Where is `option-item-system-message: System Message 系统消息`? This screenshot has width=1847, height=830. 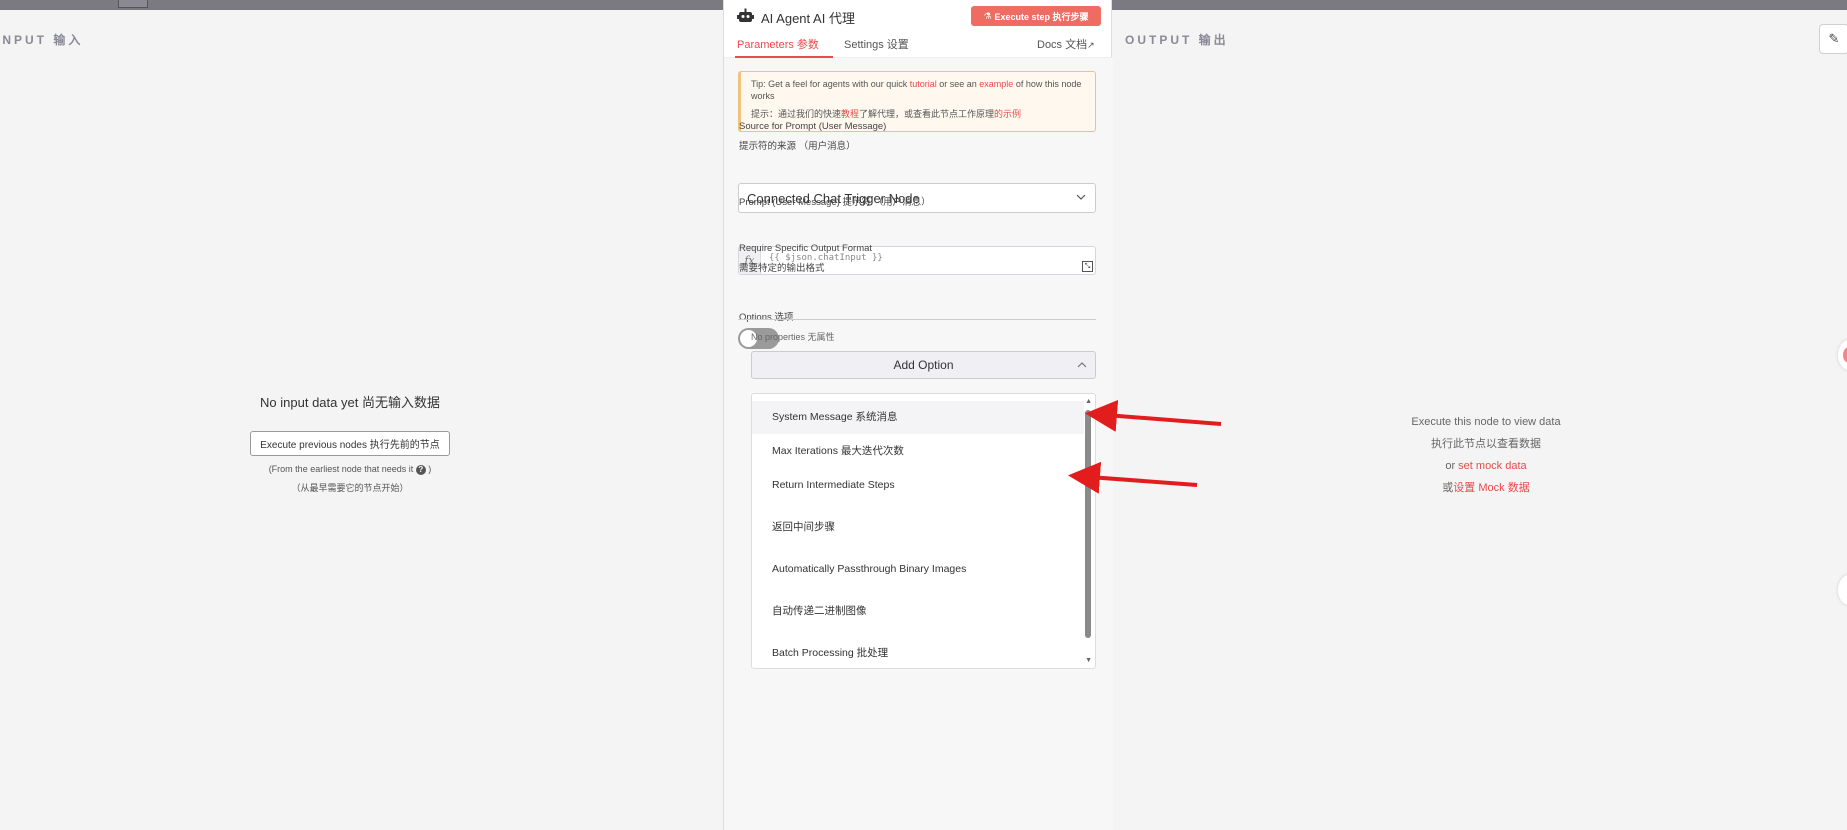
option-item-system-message: System Message 系统消息 is located at coordinates (918, 417).